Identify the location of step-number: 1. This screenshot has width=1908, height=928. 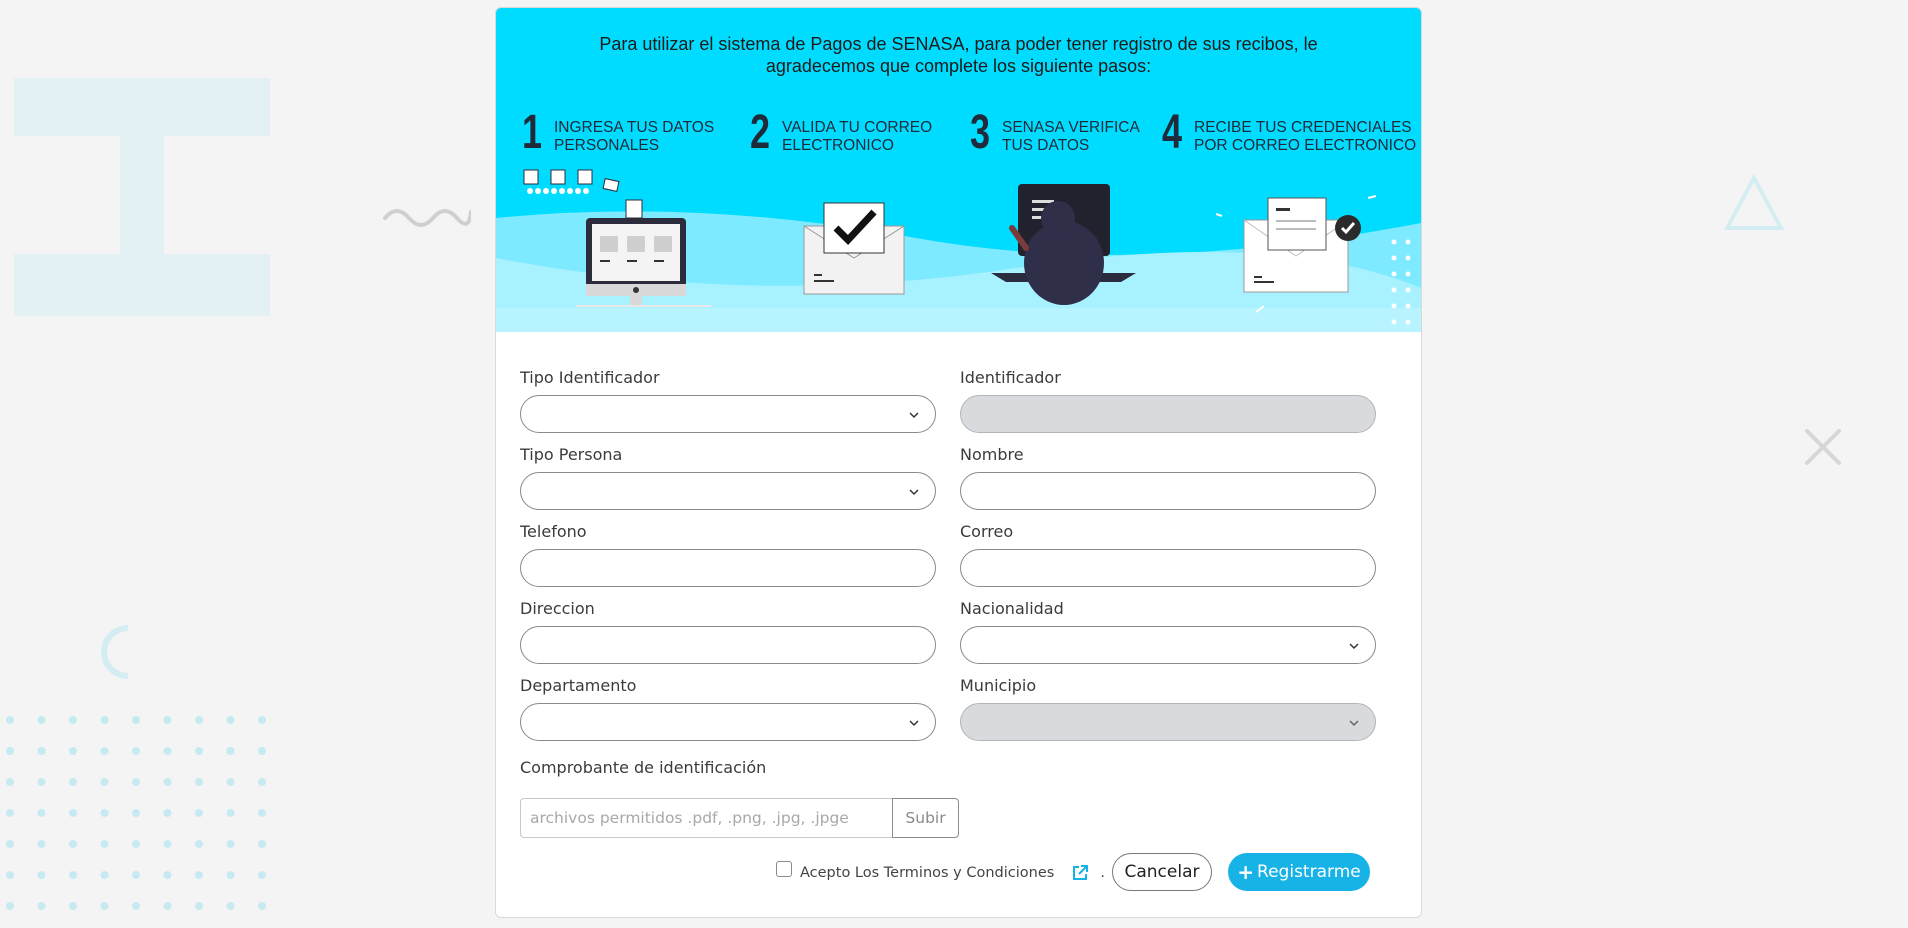
(532, 132).